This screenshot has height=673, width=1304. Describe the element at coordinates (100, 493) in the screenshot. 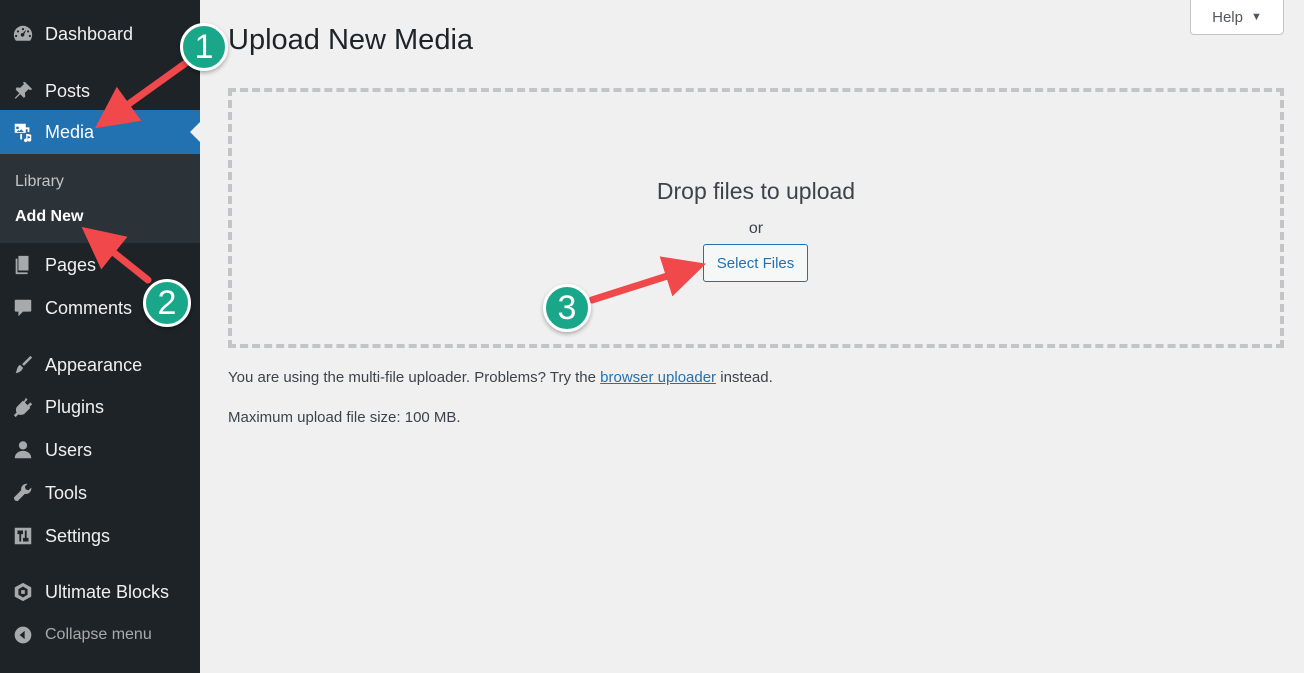

I see `sidebar-item-tools: Tools` at that location.